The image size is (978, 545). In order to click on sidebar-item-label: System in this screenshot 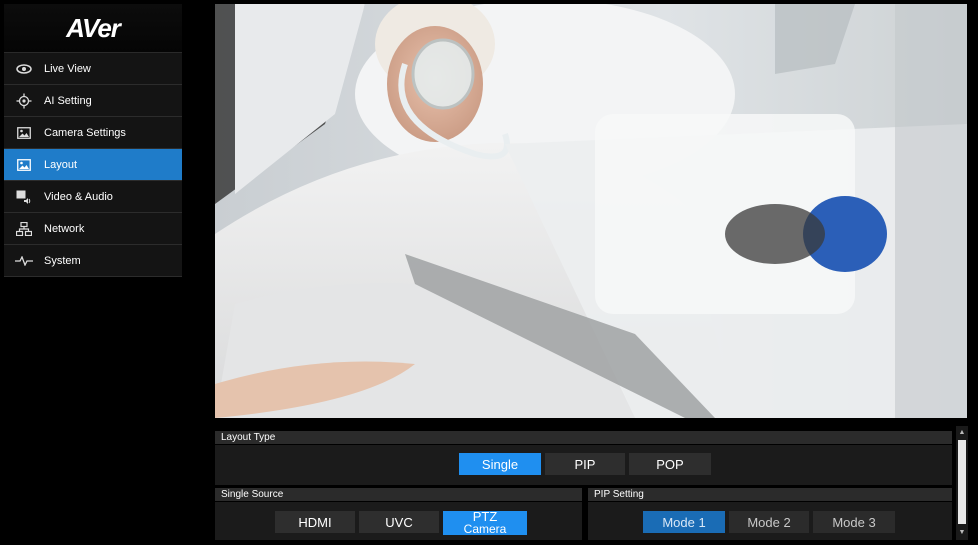, I will do `click(62, 260)`.